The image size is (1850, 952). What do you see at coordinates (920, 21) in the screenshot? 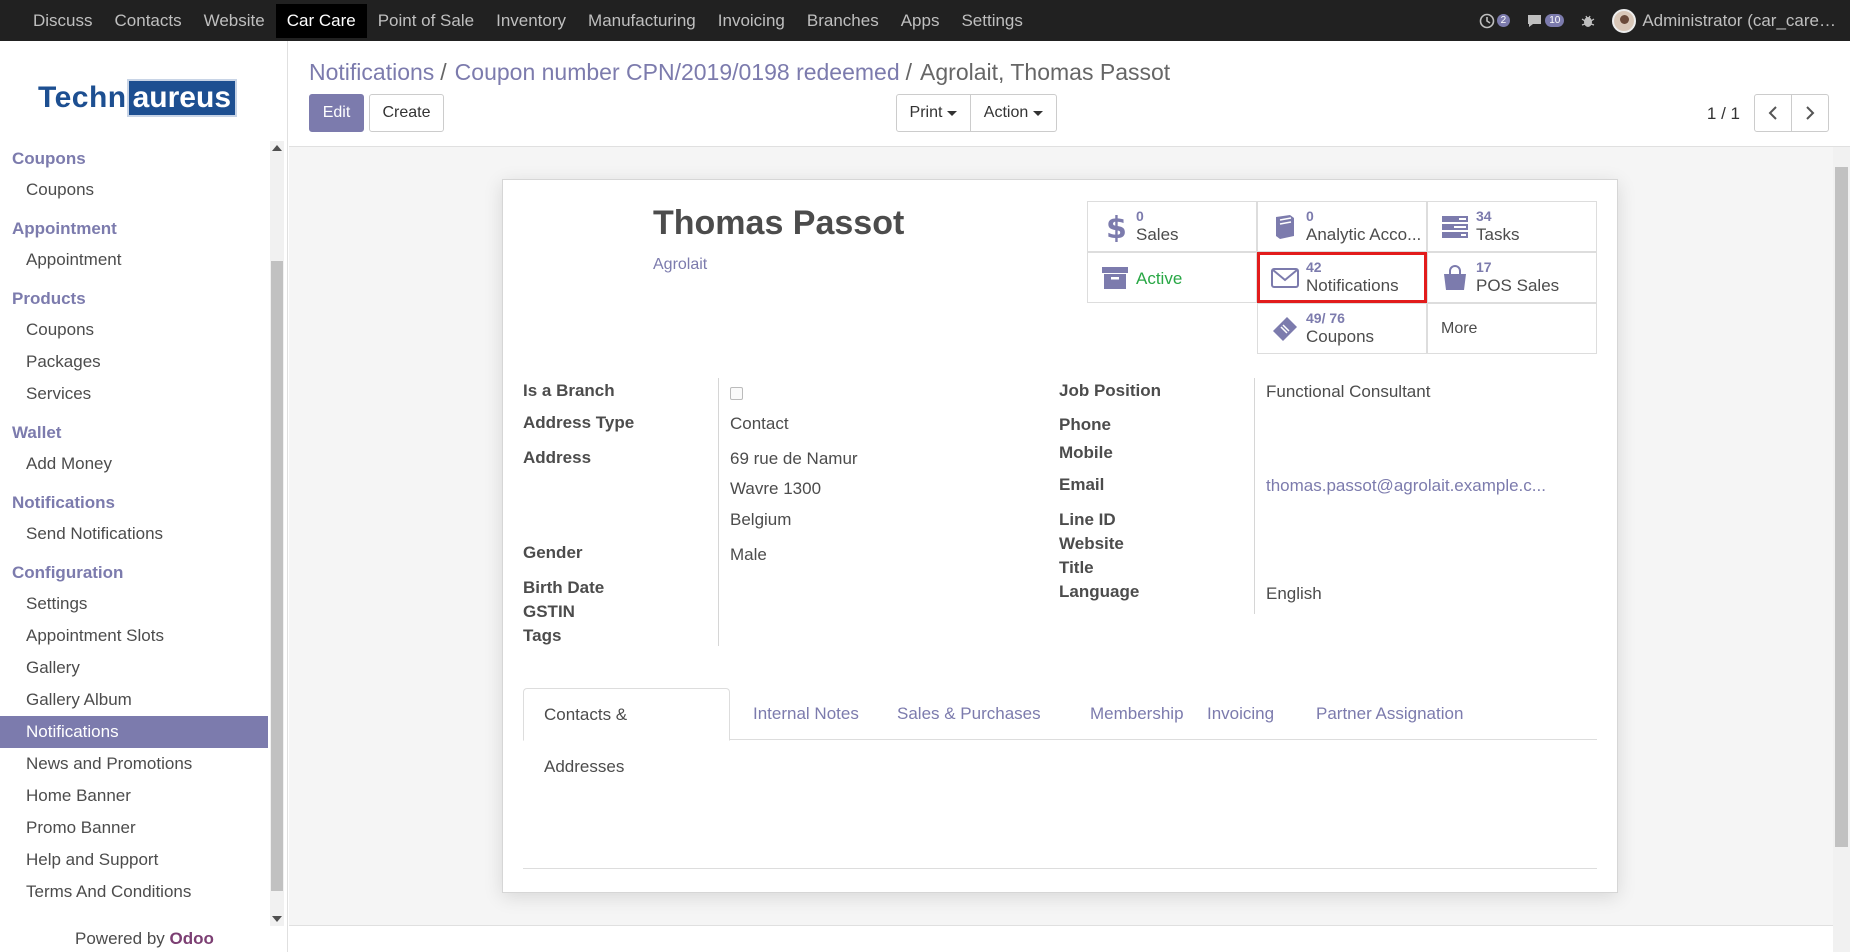
I see `menu-apps: Apps` at bounding box center [920, 21].